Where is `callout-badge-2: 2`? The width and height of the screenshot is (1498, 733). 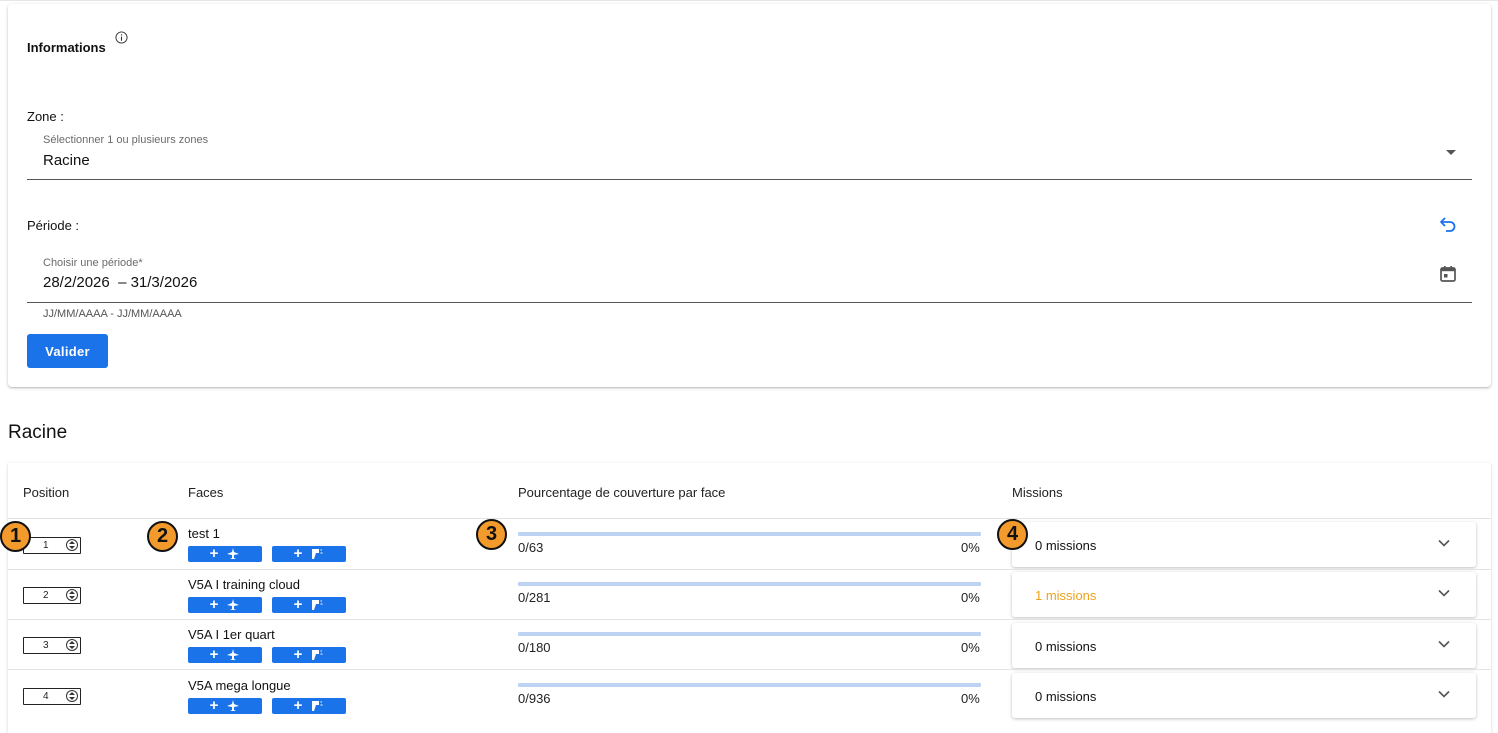
callout-badge-2: 2 is located at coordinates (162, 536).